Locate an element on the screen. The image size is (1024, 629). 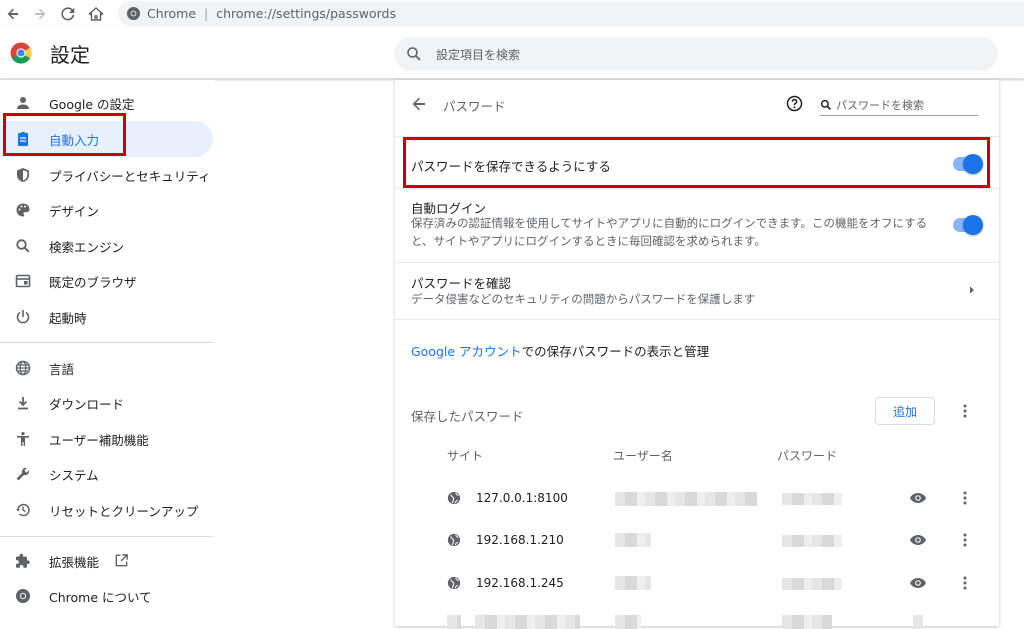
sidebar-item-privacy: プライバシーとセキュリティ is located at coordinates (106, 175).